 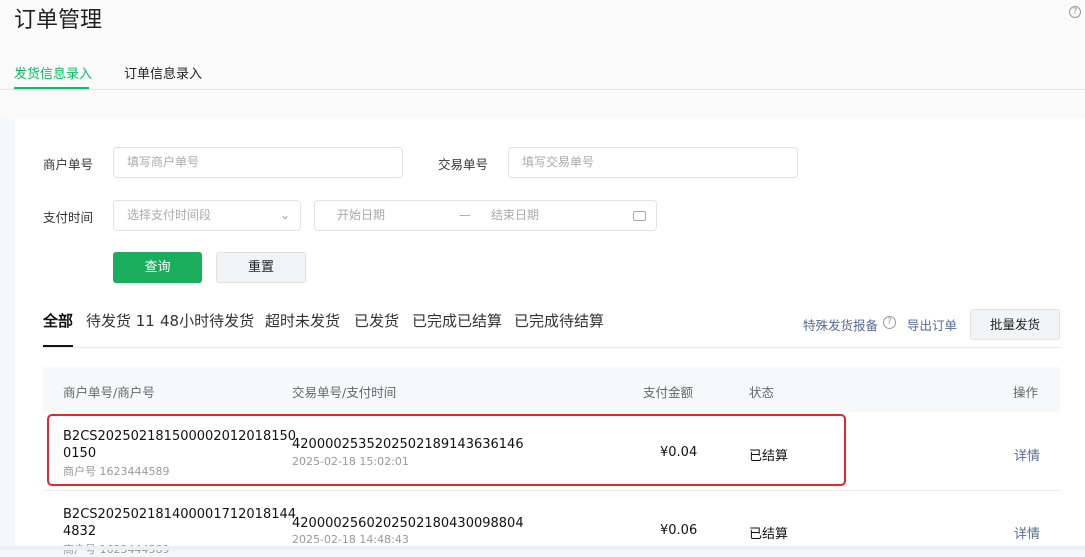 I want to click on status-tab-all: 全部, so click(x=58, y=320).